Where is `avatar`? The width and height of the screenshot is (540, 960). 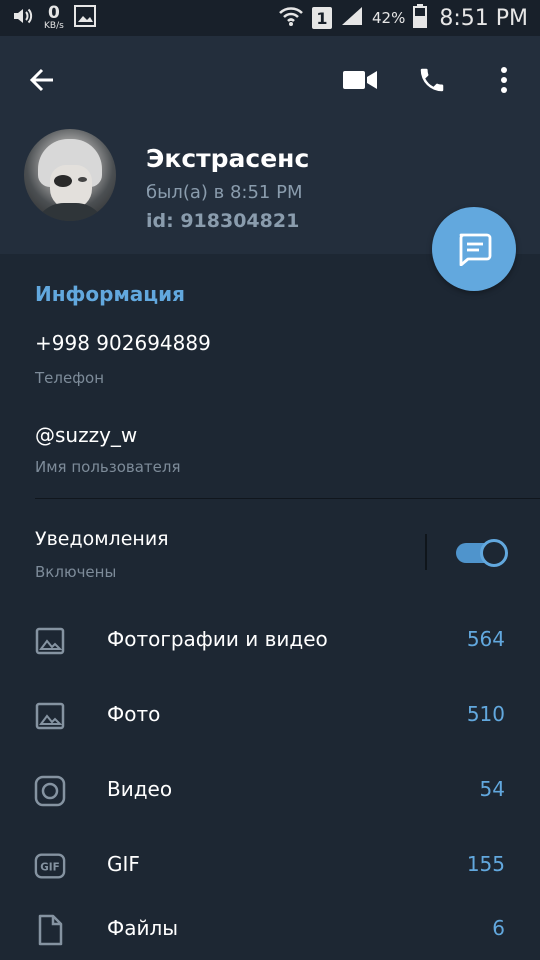
avatar is located at coordinates (70, 175).